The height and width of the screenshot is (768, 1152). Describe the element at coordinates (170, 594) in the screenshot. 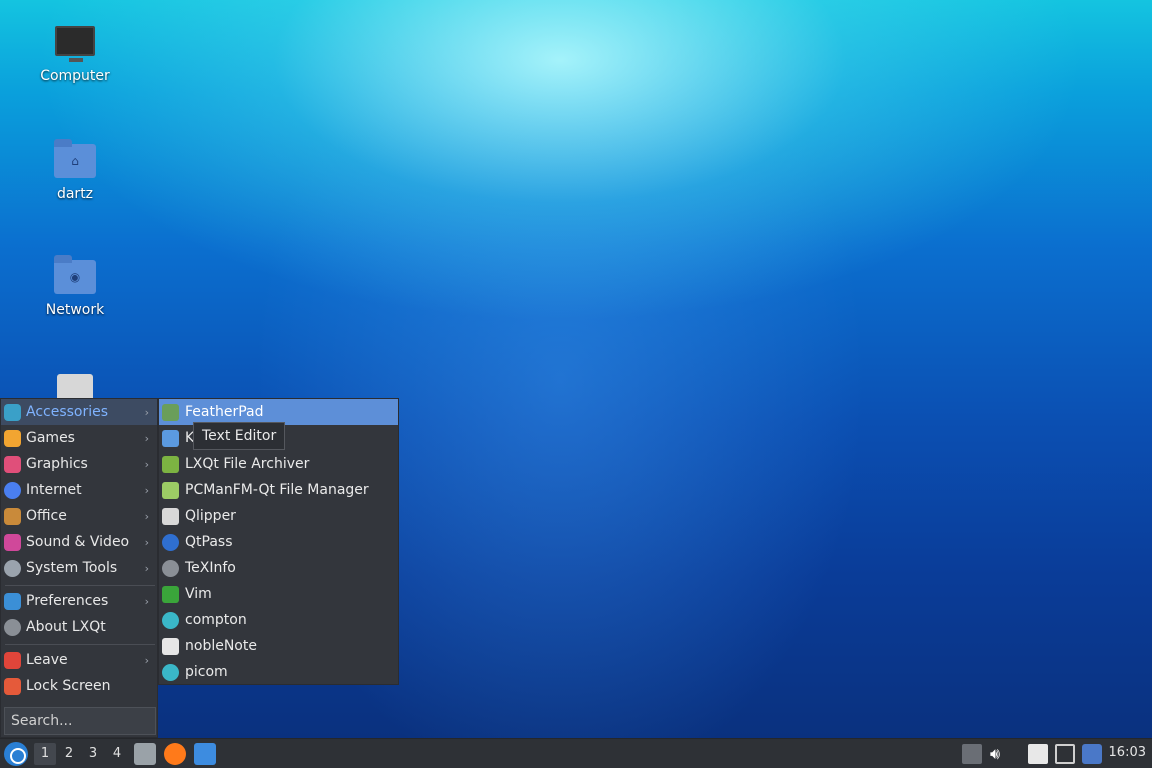

I see `vim-icon` at that location.